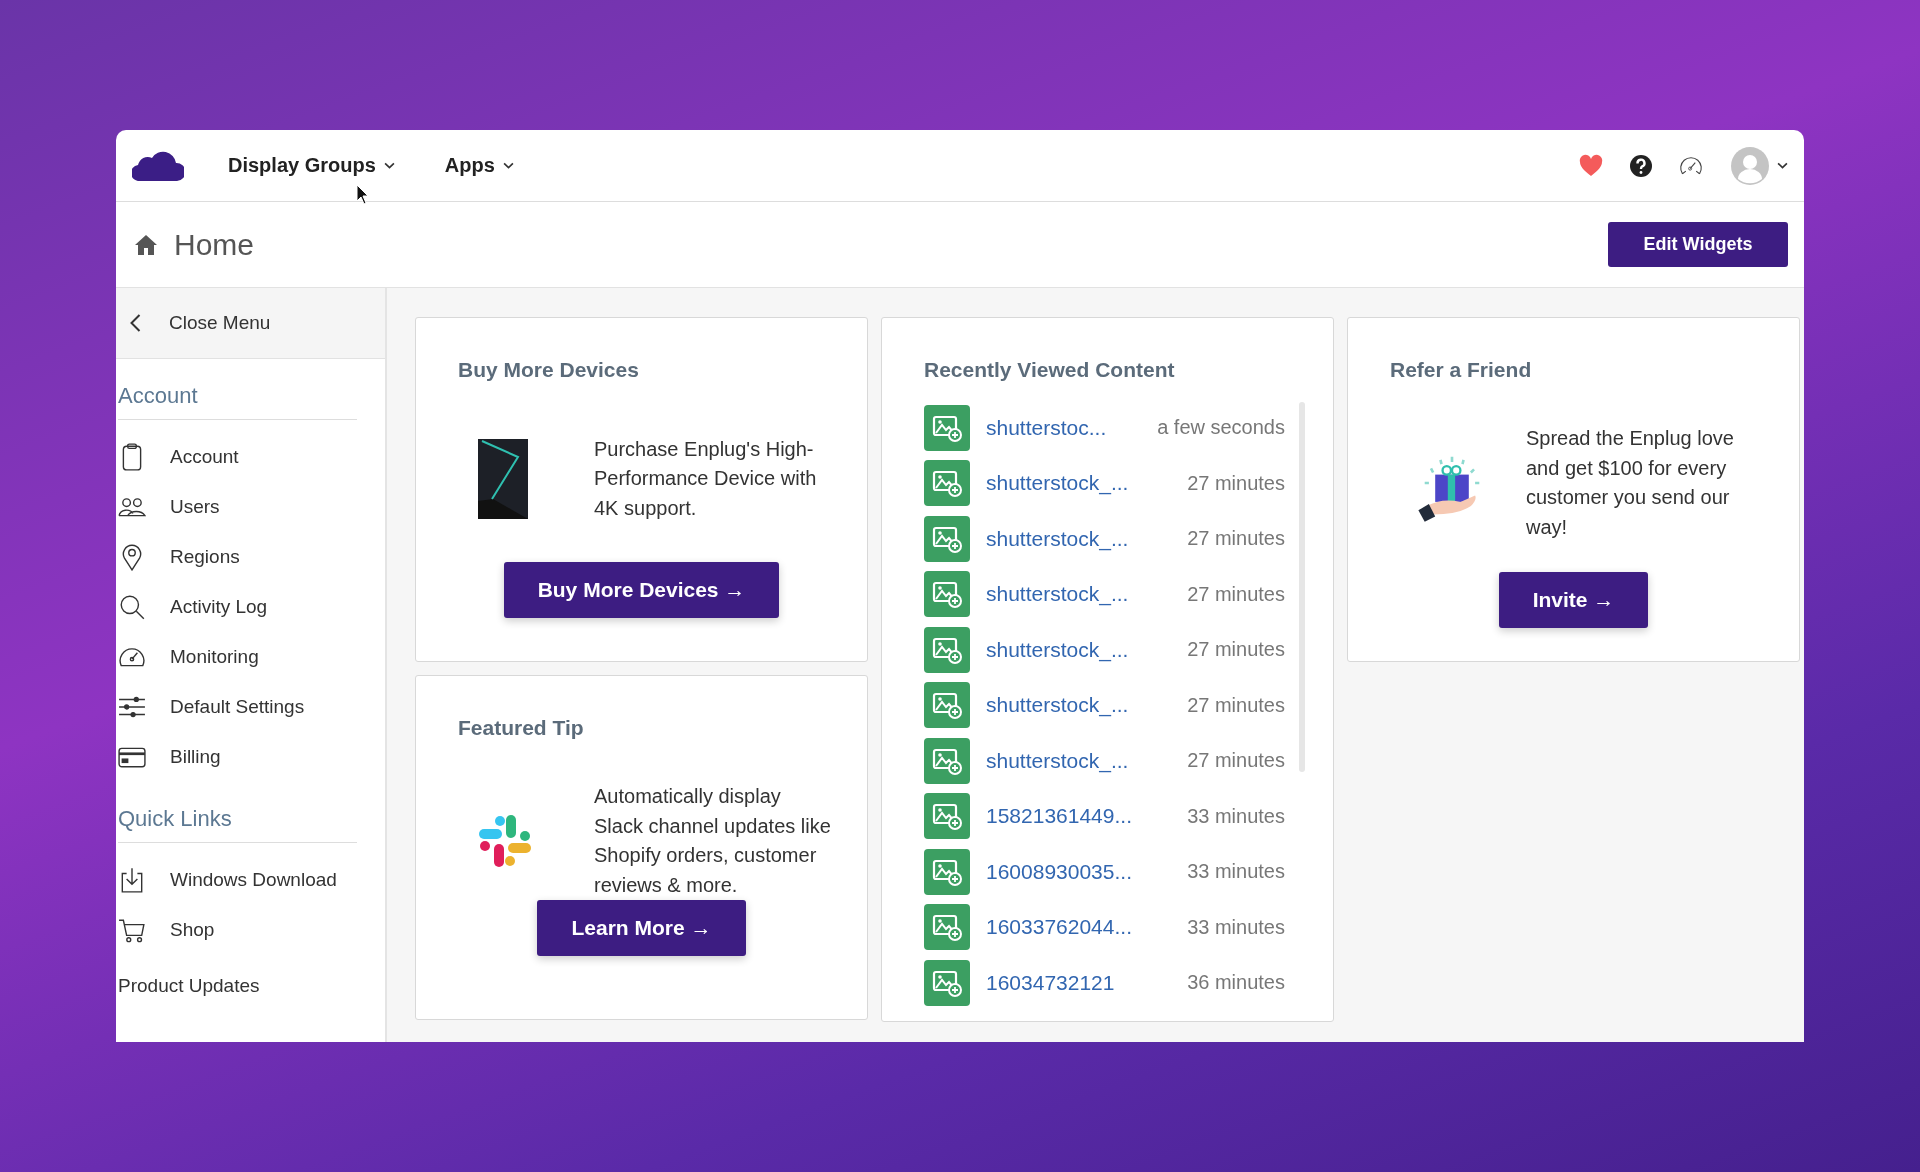 The image size is (1920, 1172). I want to click on widget-title: Buy More Devices, so click(549, 370).